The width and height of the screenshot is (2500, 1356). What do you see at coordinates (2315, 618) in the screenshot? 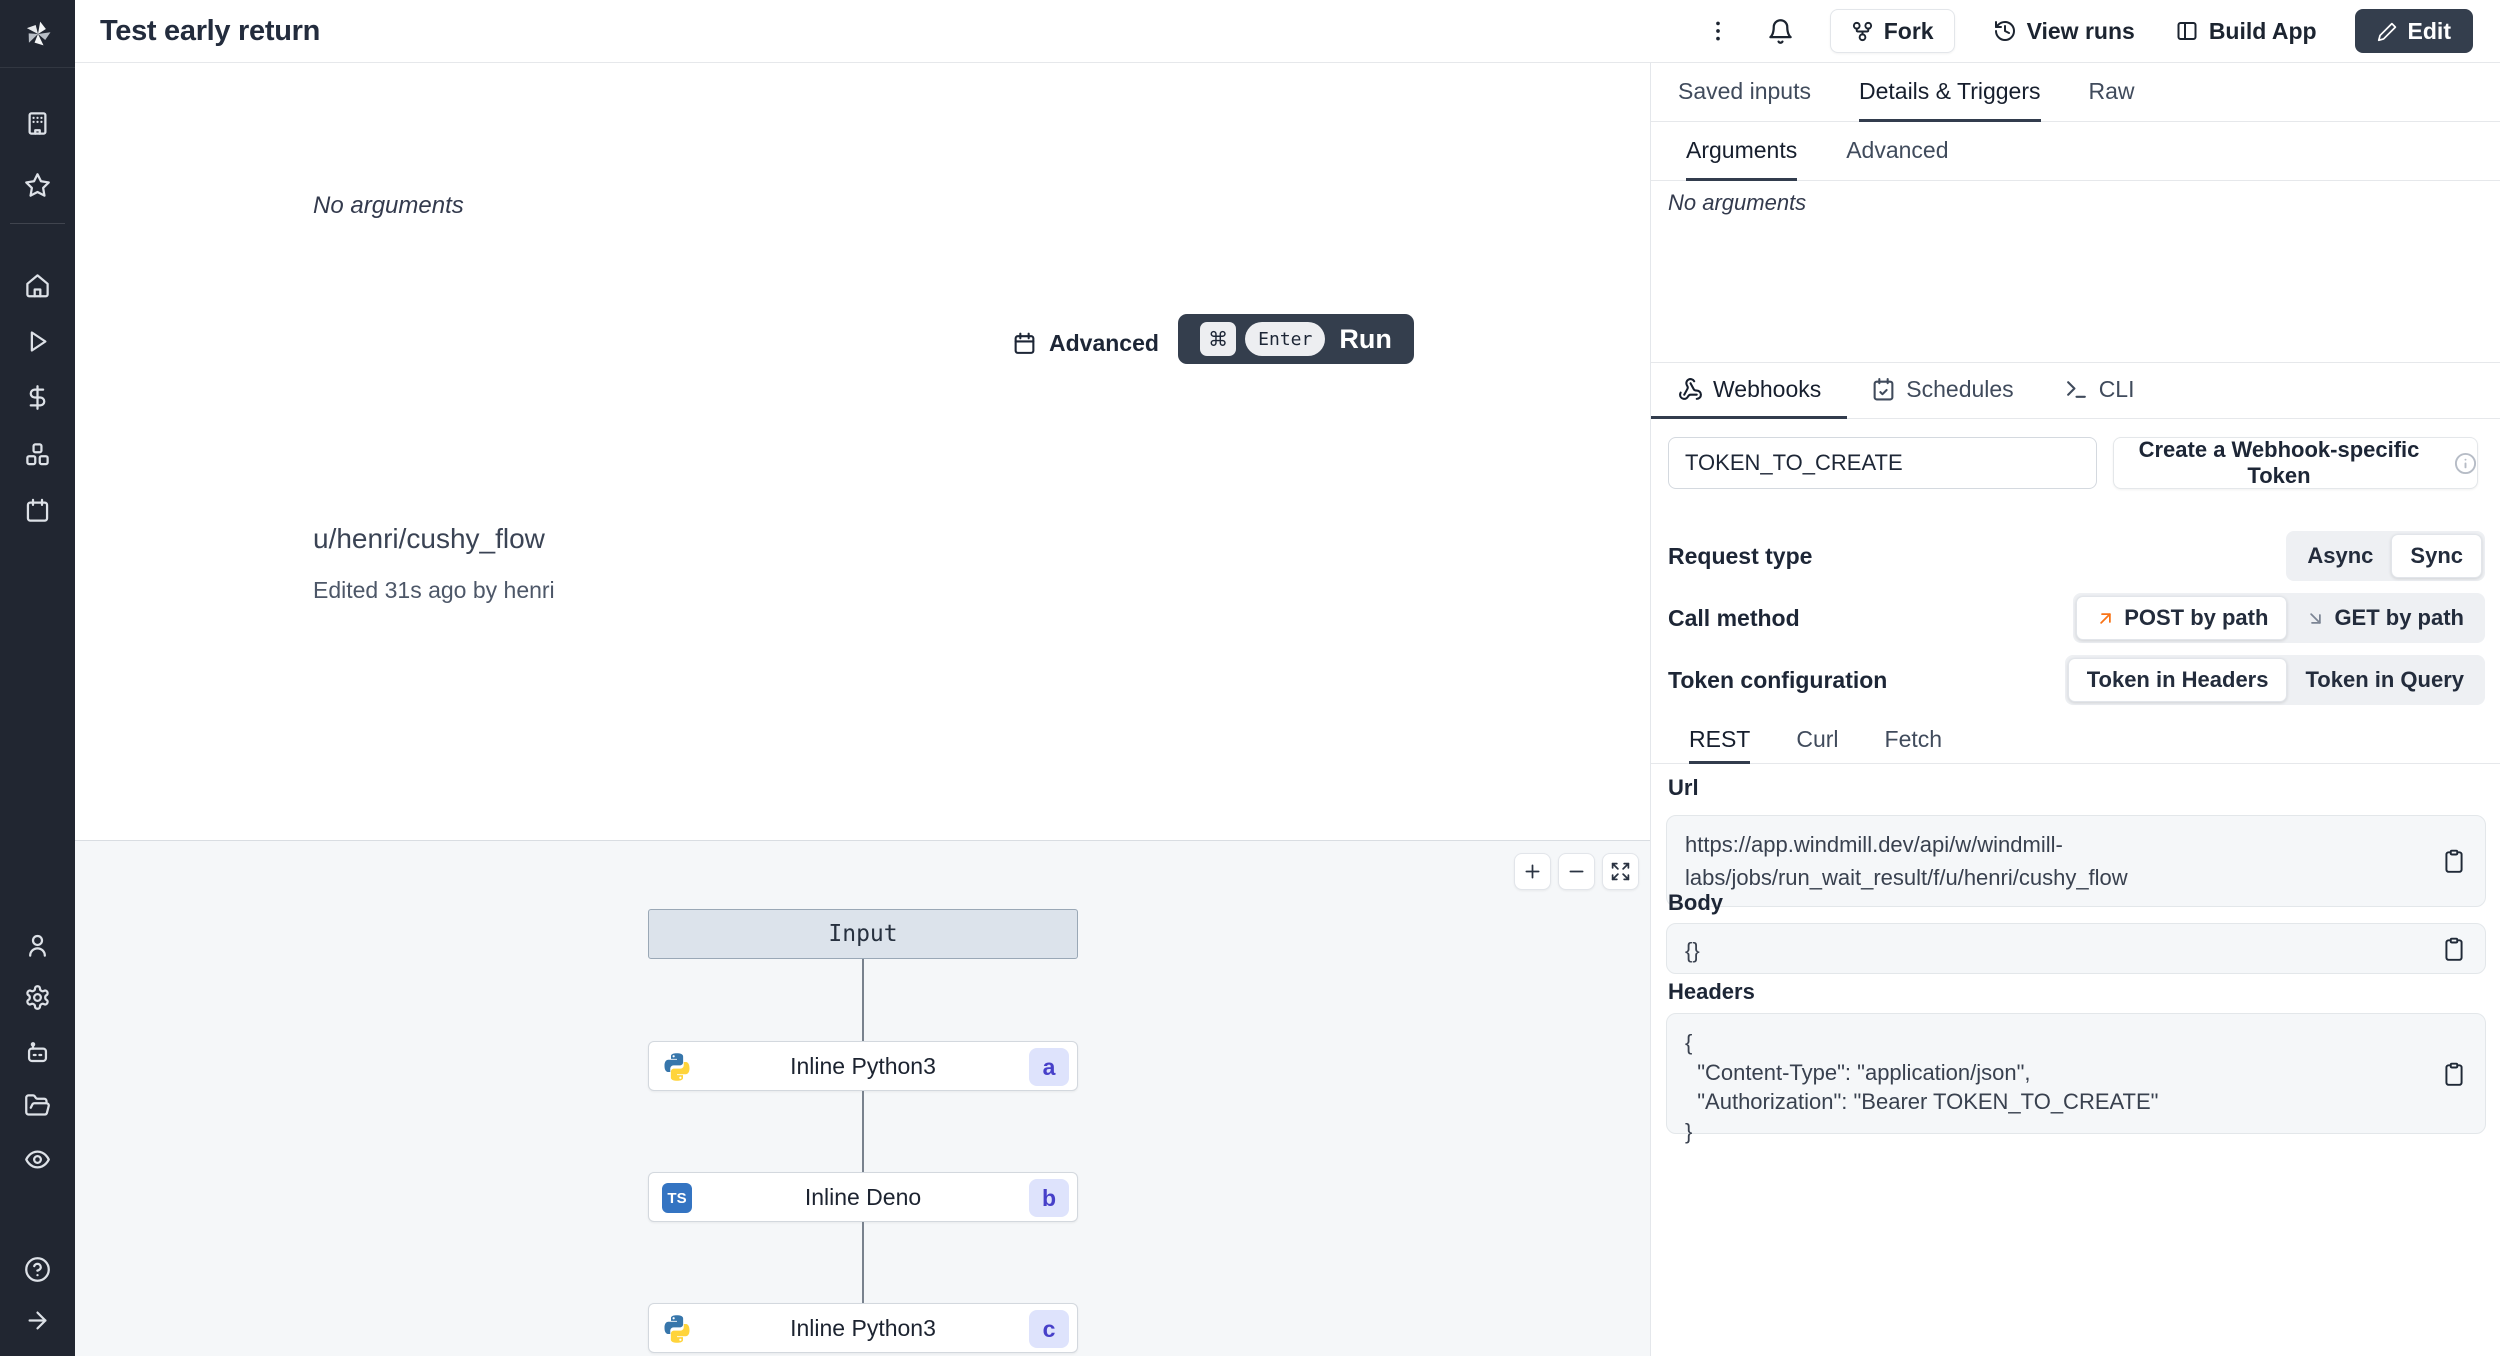
I see `arrow-down-right-icon` at bounding box center [2315, 618].